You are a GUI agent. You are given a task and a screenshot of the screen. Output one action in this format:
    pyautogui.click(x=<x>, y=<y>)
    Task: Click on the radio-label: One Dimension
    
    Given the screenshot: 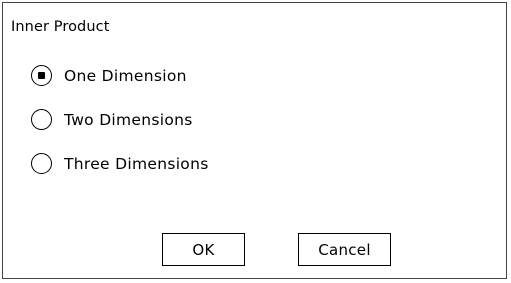 What is the action you would take?
    pyautogui.click(x=125, y=76)
    